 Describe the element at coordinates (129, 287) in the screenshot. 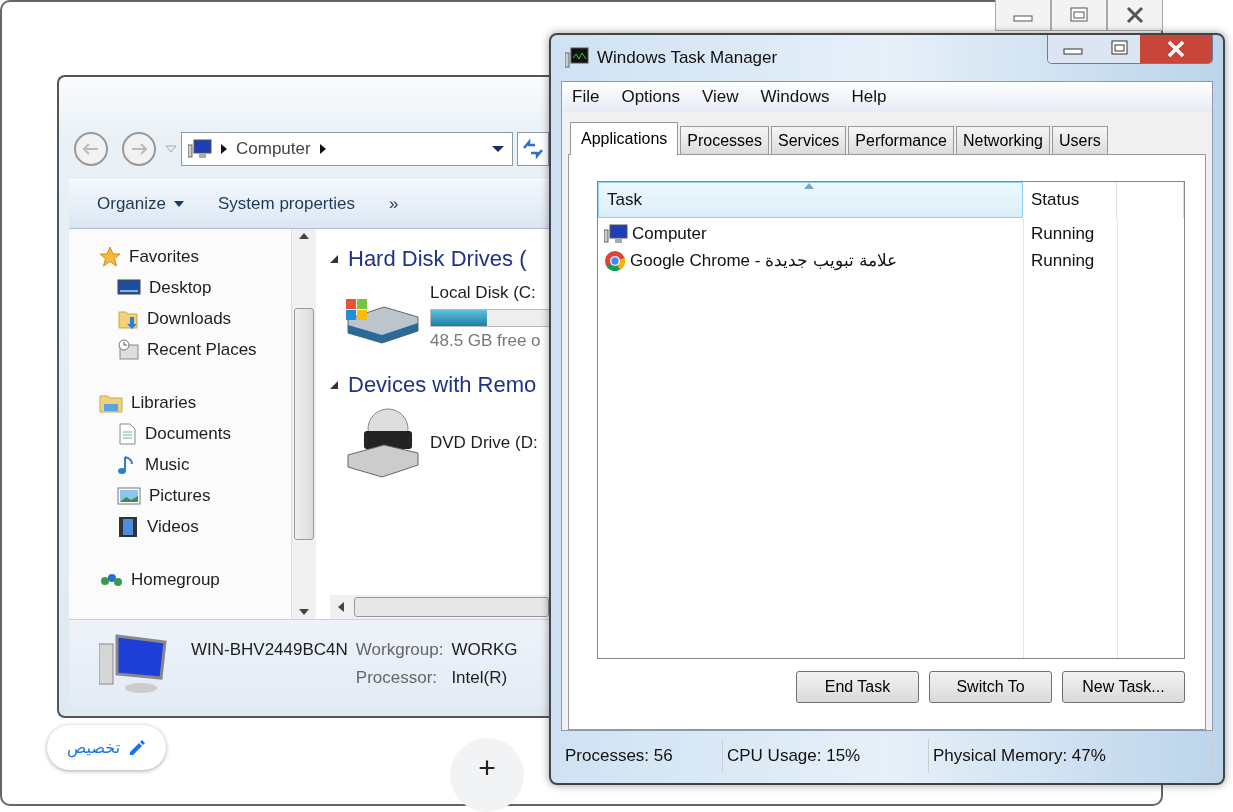

I see `monitor-icon` at that location.